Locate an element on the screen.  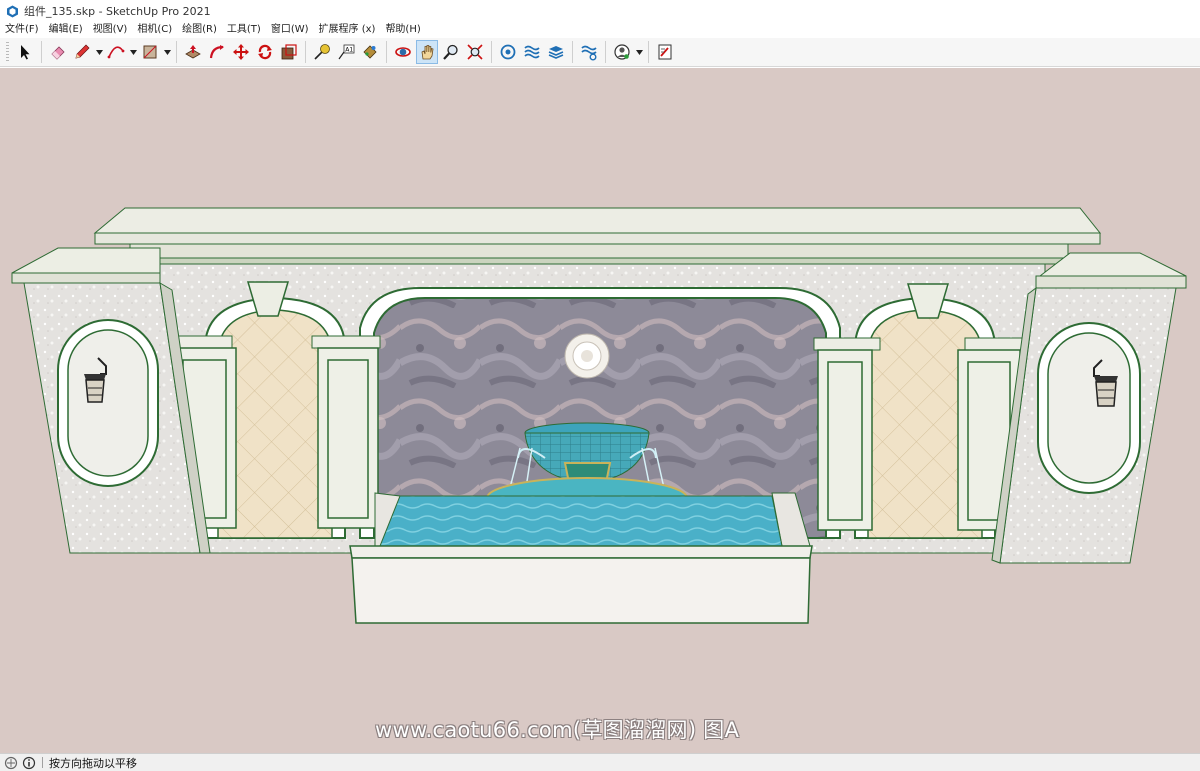
geo-location-icon is located at coordinates (11, 763).